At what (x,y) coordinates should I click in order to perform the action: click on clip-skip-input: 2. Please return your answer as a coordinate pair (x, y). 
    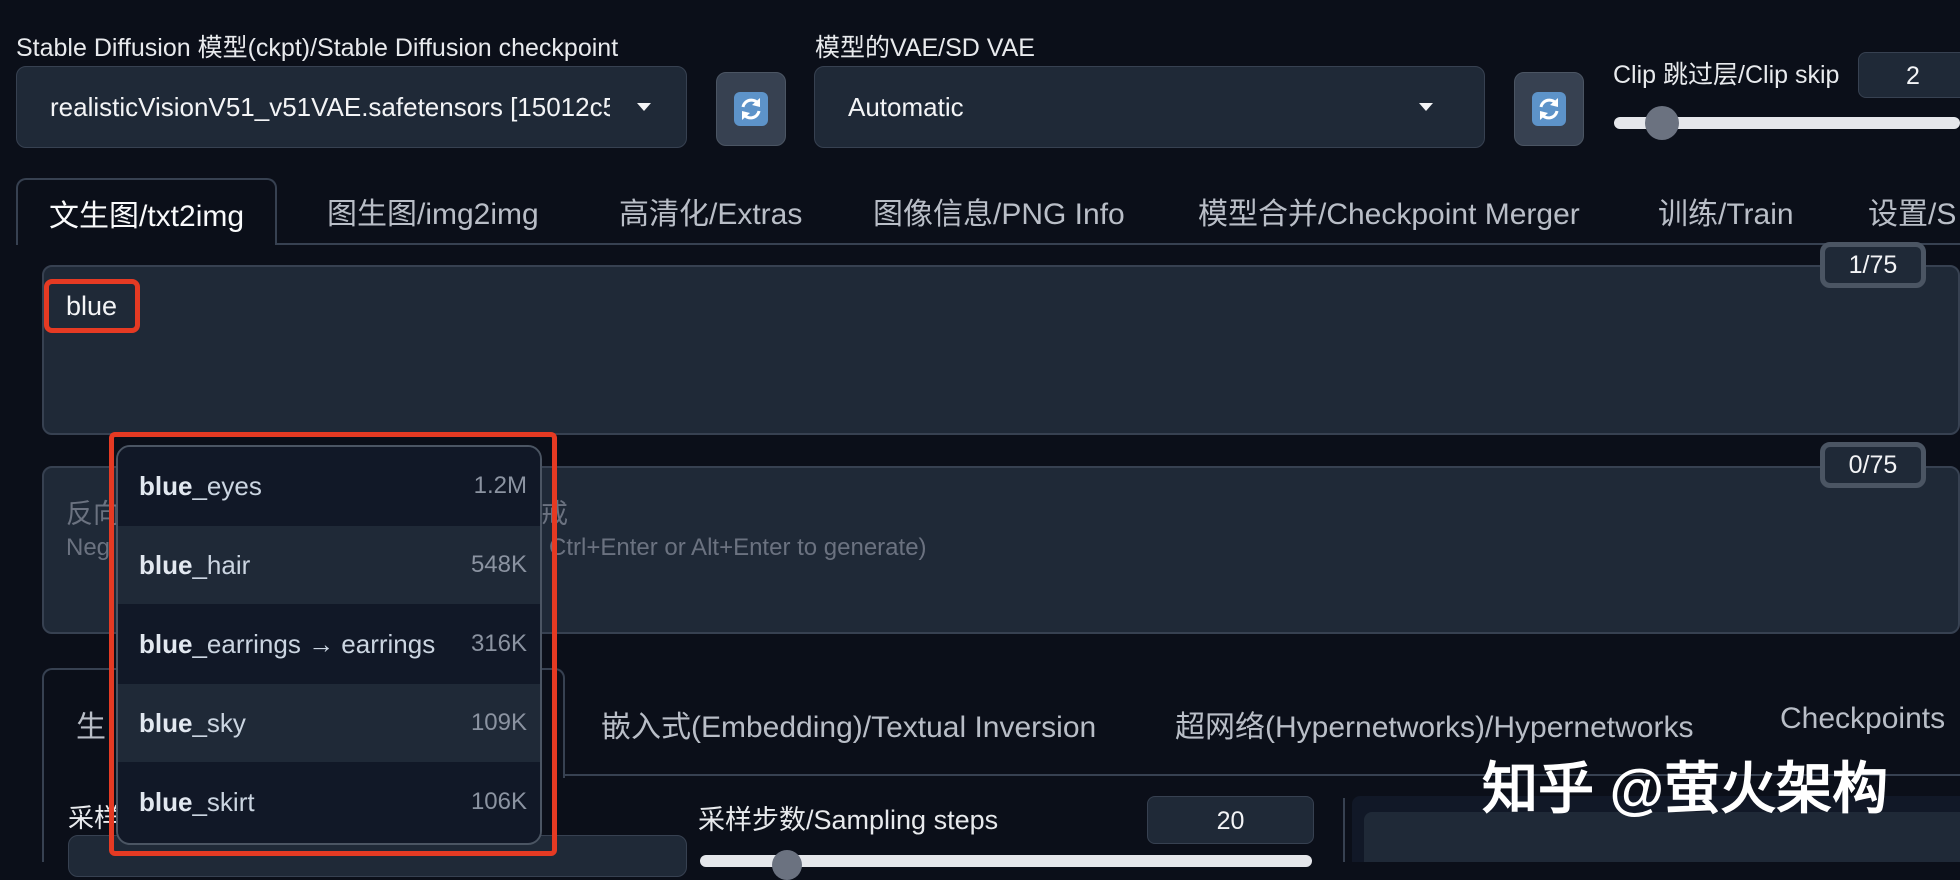
    Looking at the image, I should click on (1909, 75).